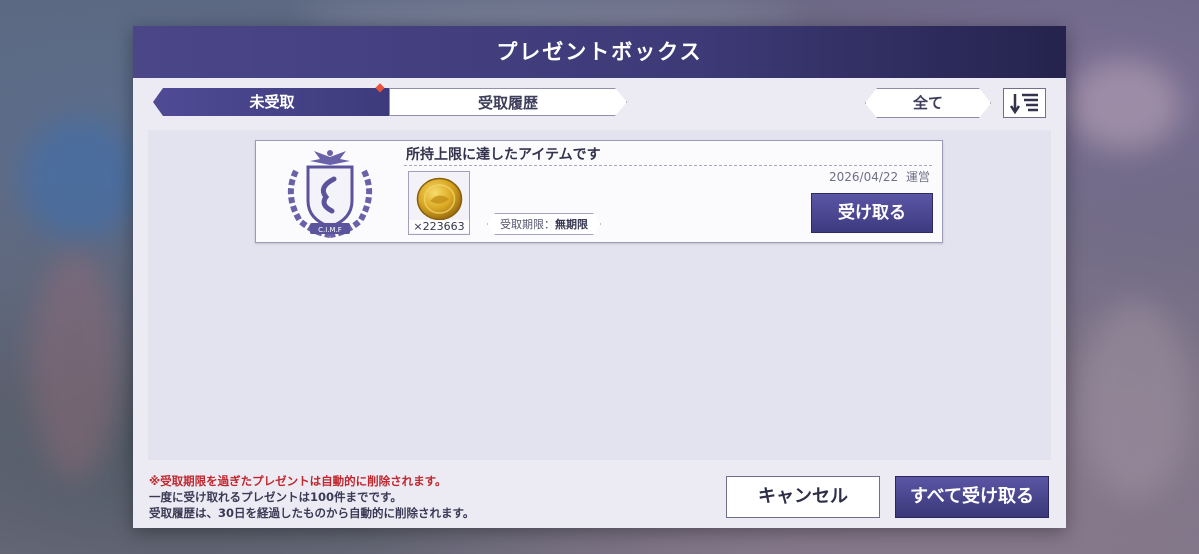 The height and width of the screenshot is (554, 1199). What do you see at coordinates (298, 481) in the screenshot?
I see `note-line: ※受取期限を過ぎたプレゼントは自動的に削除されます。` at bounding box center [298, 481].